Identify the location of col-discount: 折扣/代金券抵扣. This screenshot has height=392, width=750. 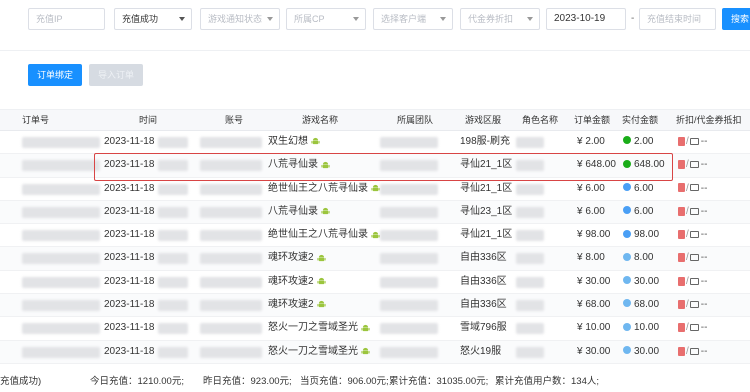
(709, 120).